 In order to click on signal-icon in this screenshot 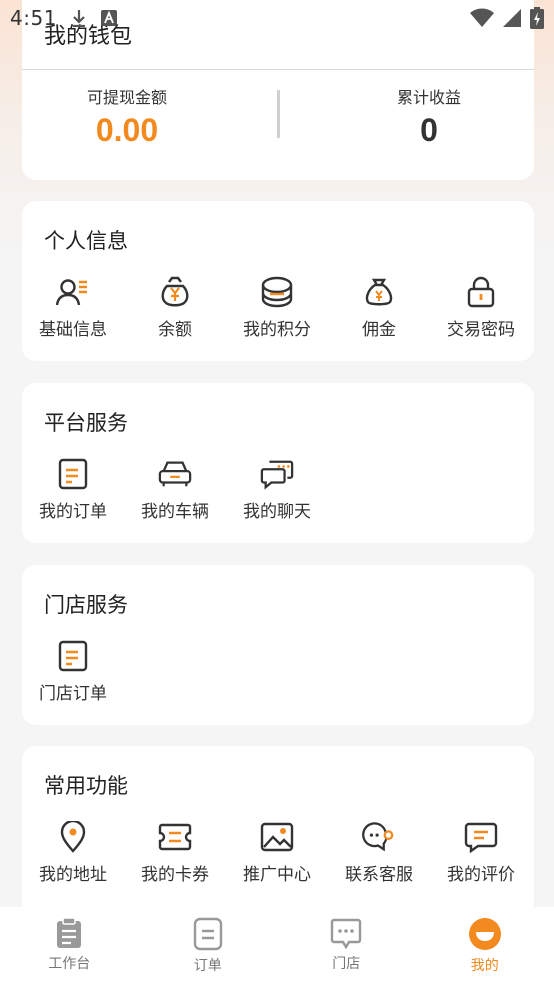, I will do `click(512, 18)`.